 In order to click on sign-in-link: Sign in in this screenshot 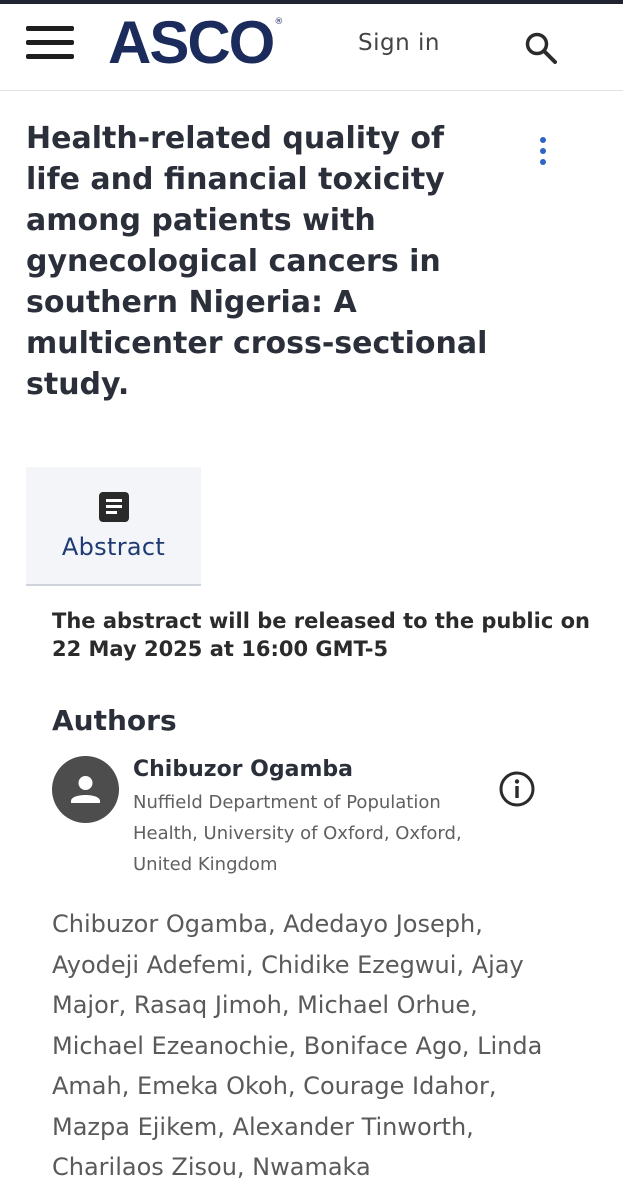, I will do `click(399, 43)`.